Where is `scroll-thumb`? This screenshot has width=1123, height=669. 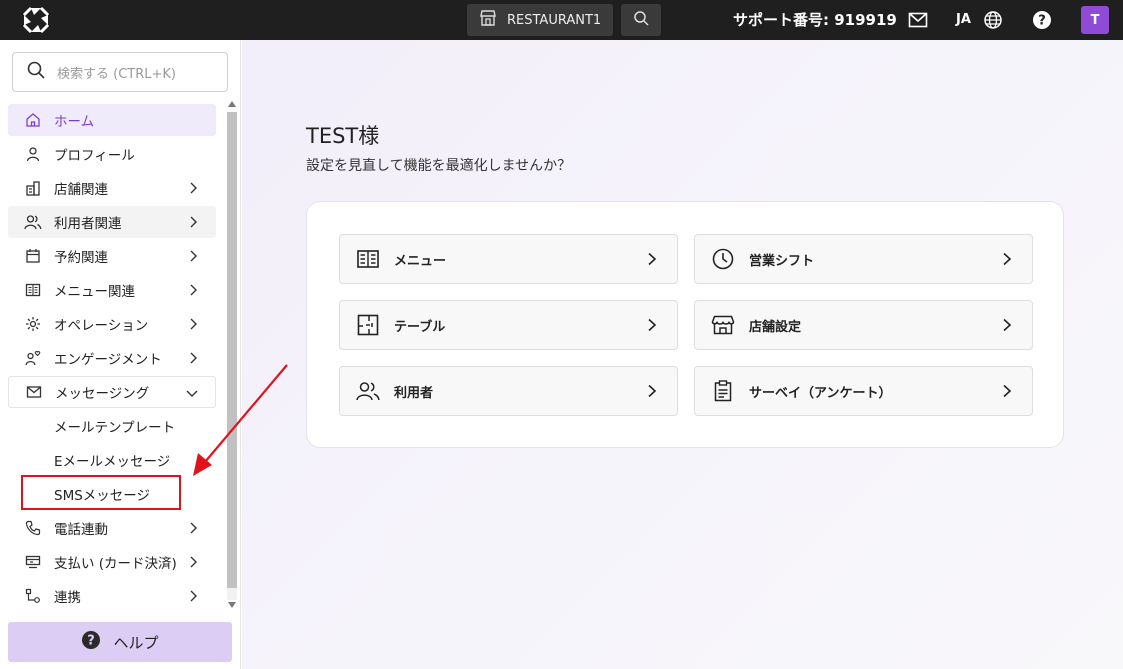 scroll-thumb is located at coordinates (232, 350).